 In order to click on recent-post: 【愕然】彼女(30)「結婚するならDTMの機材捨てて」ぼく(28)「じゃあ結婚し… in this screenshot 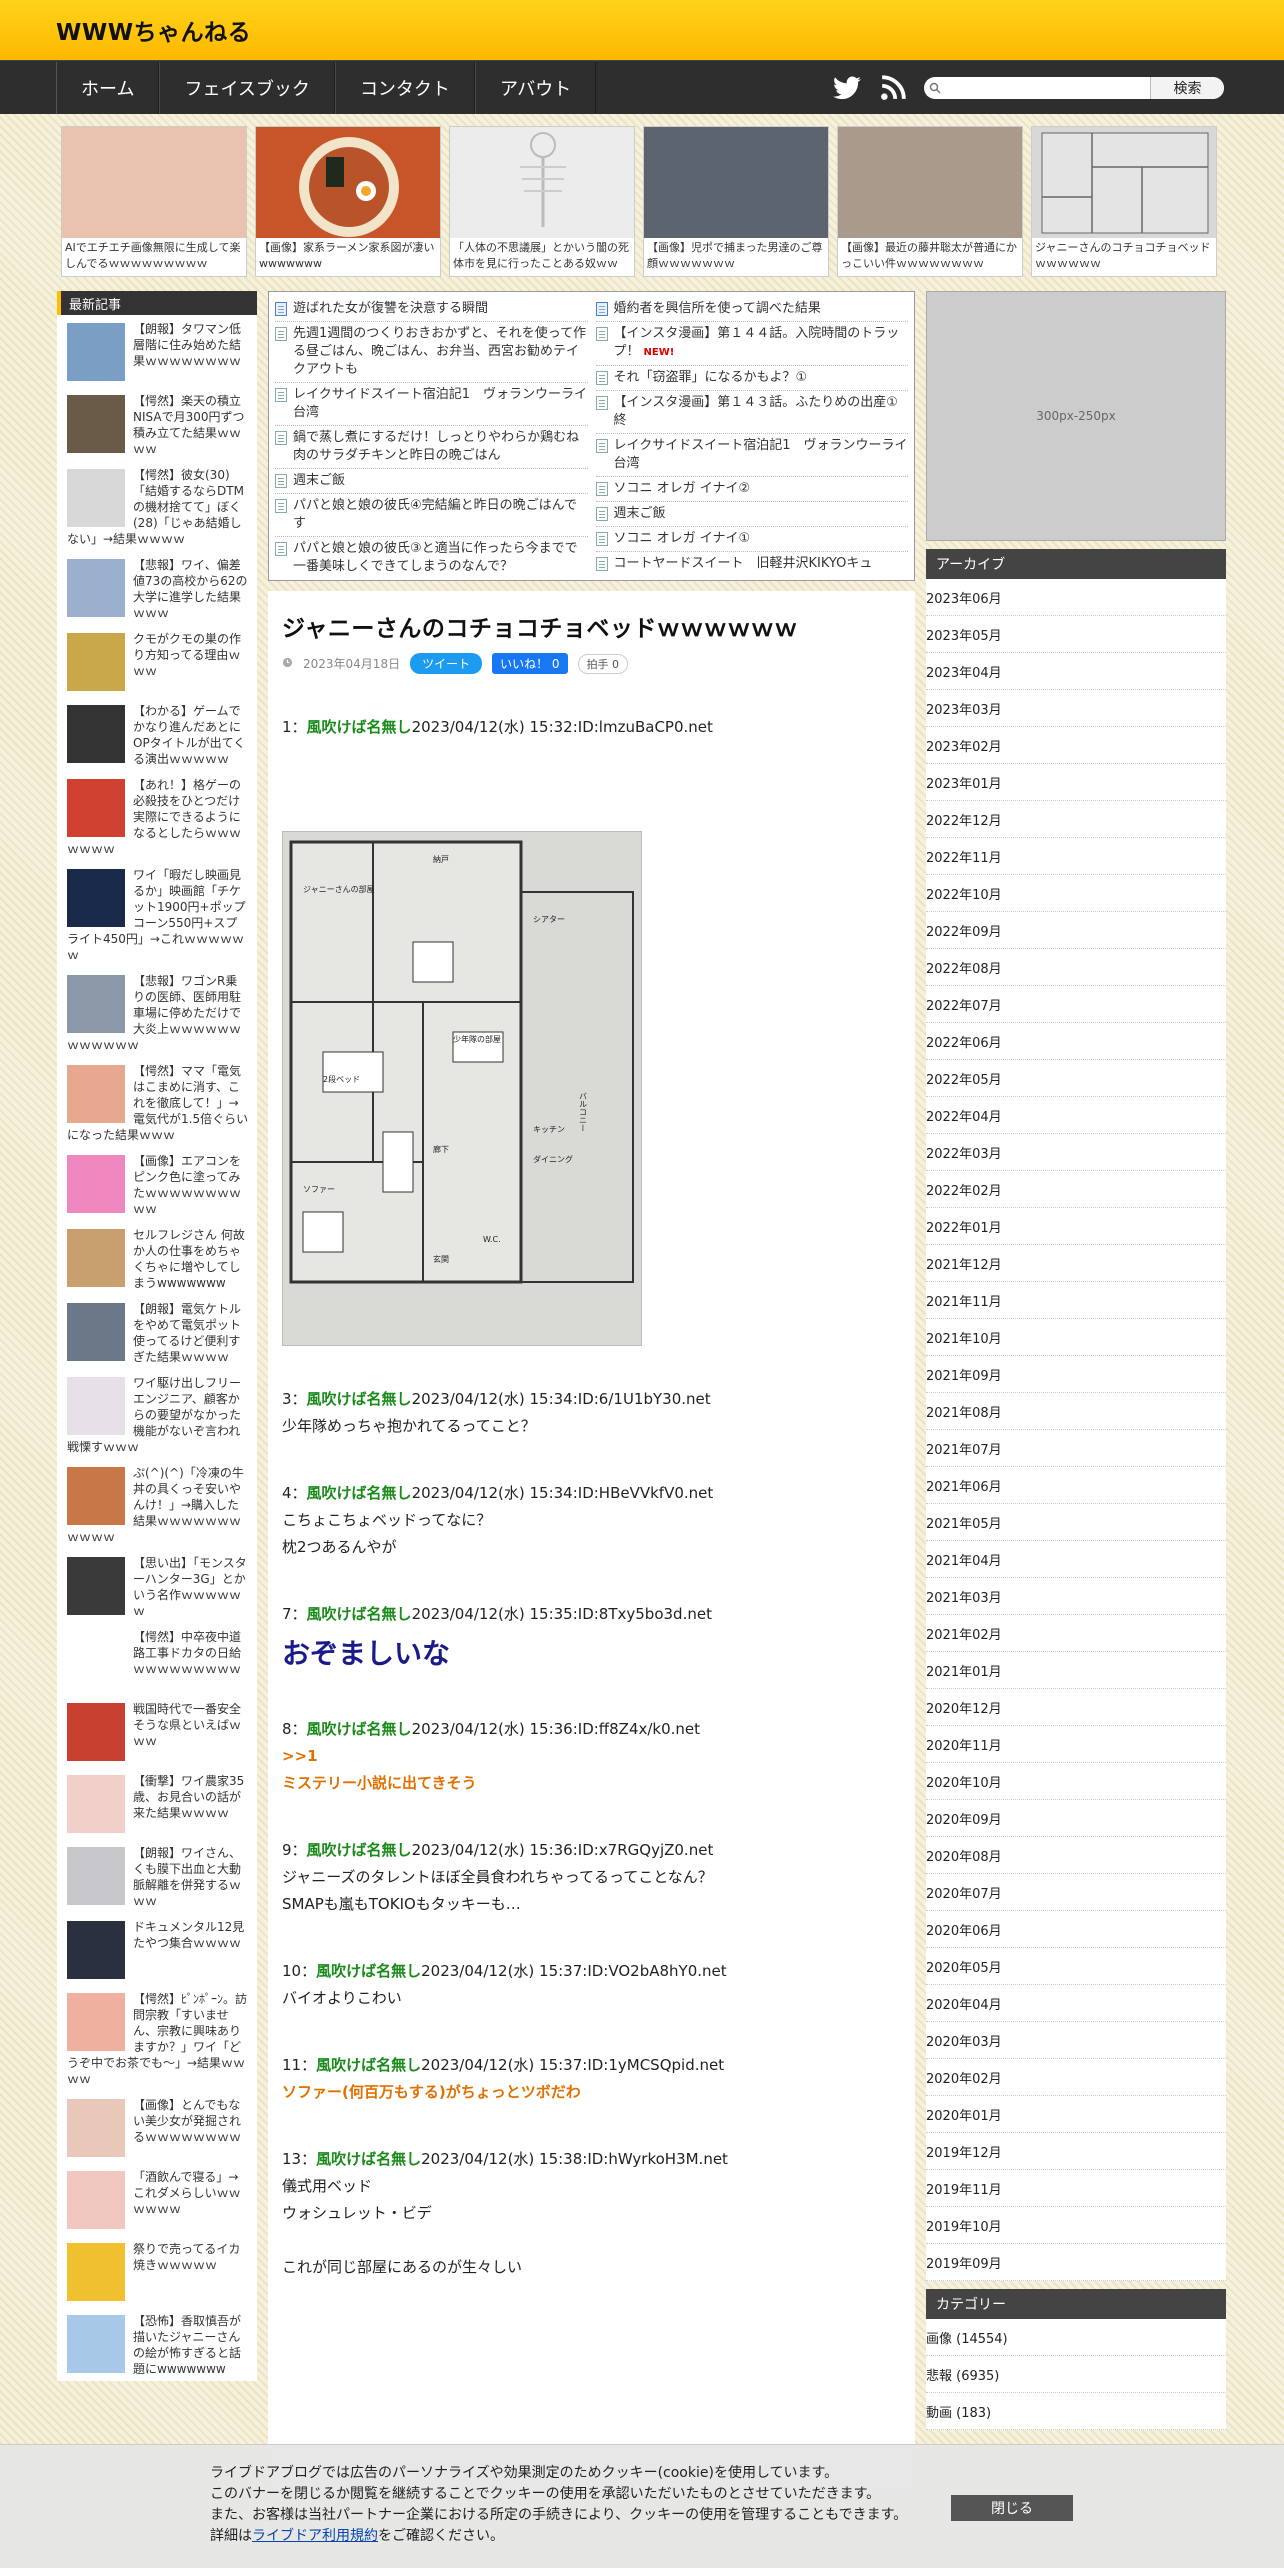, I will do `click(157, 506)`.